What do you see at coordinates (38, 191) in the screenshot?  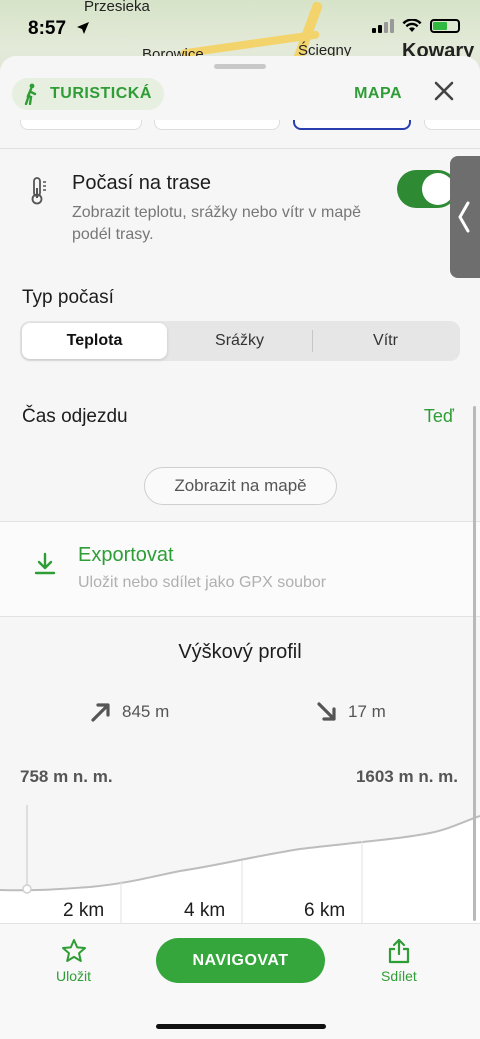 I see `thermometer-icon` at bounding box center [38, 191].